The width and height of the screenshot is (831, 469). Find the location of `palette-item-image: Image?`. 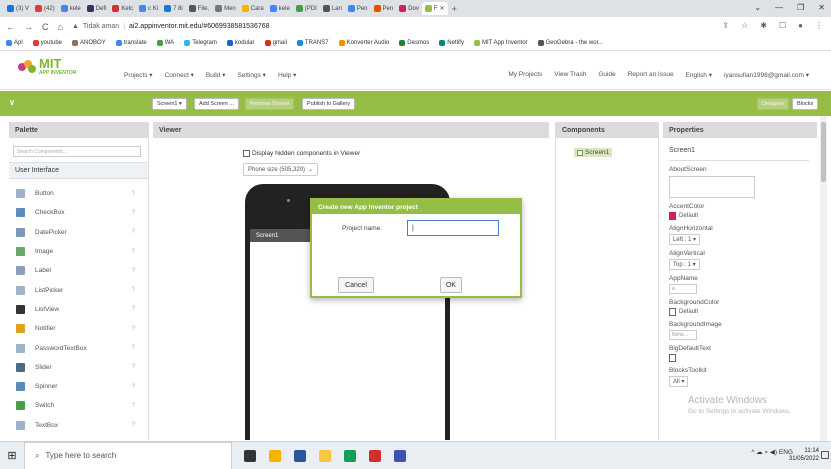

palette-item-image: Image? is located at coordinates (78, 251).